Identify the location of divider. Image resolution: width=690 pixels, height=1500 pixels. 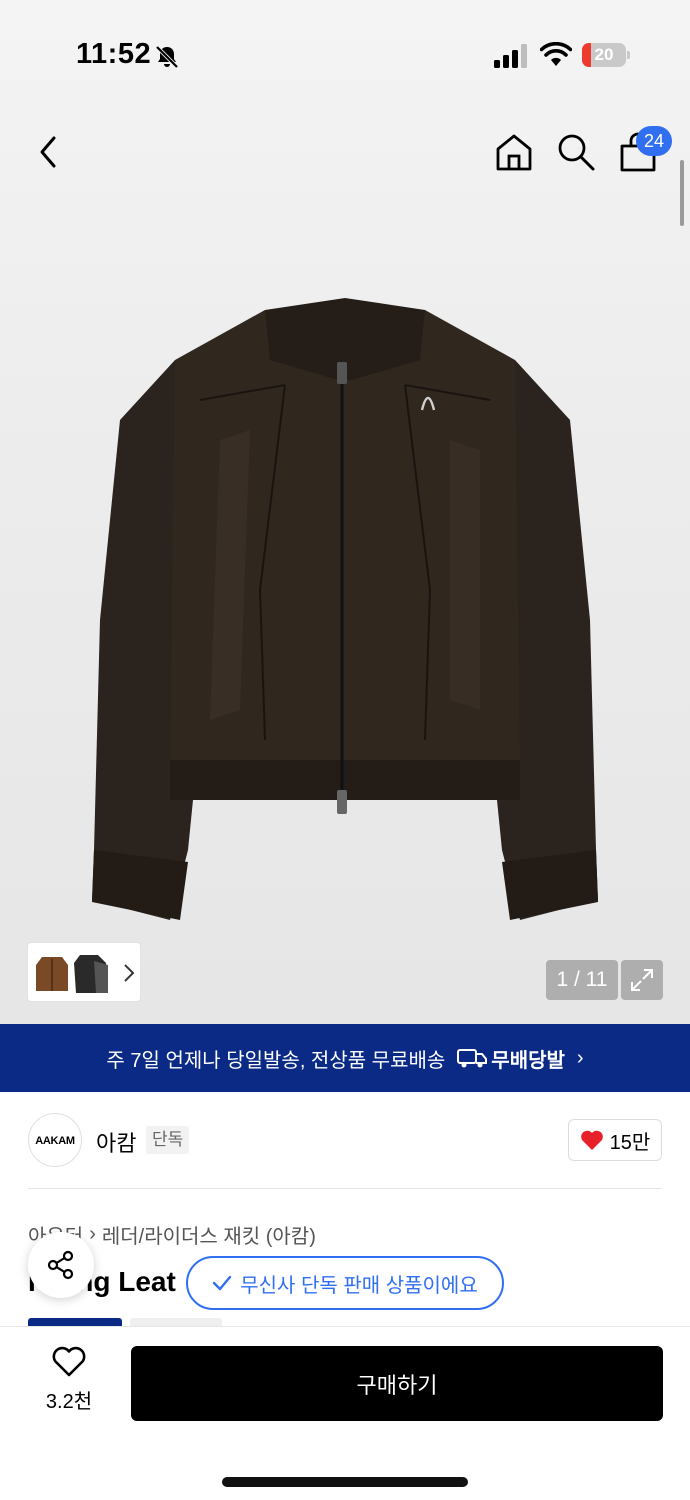
(345, 1188).